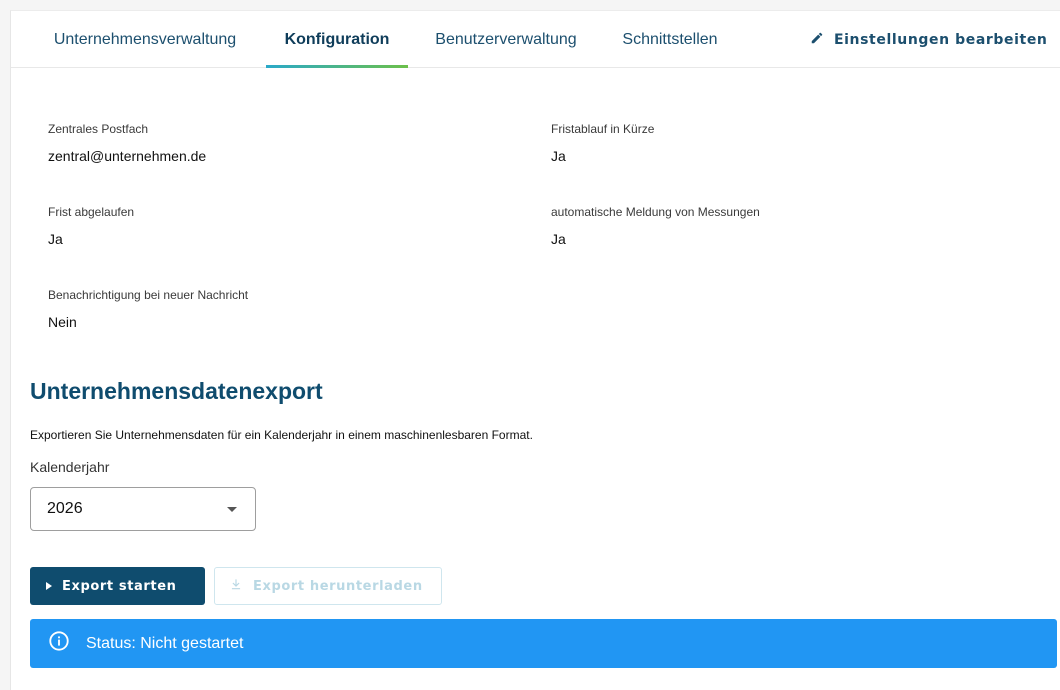 Image resolution: width=1060 pixels, height=690 pixels. What do you see at coordinates (337, 39) in the screenshot?
I see `tab-konfiguration: Konfiguration` at bounding box center [337, 39].